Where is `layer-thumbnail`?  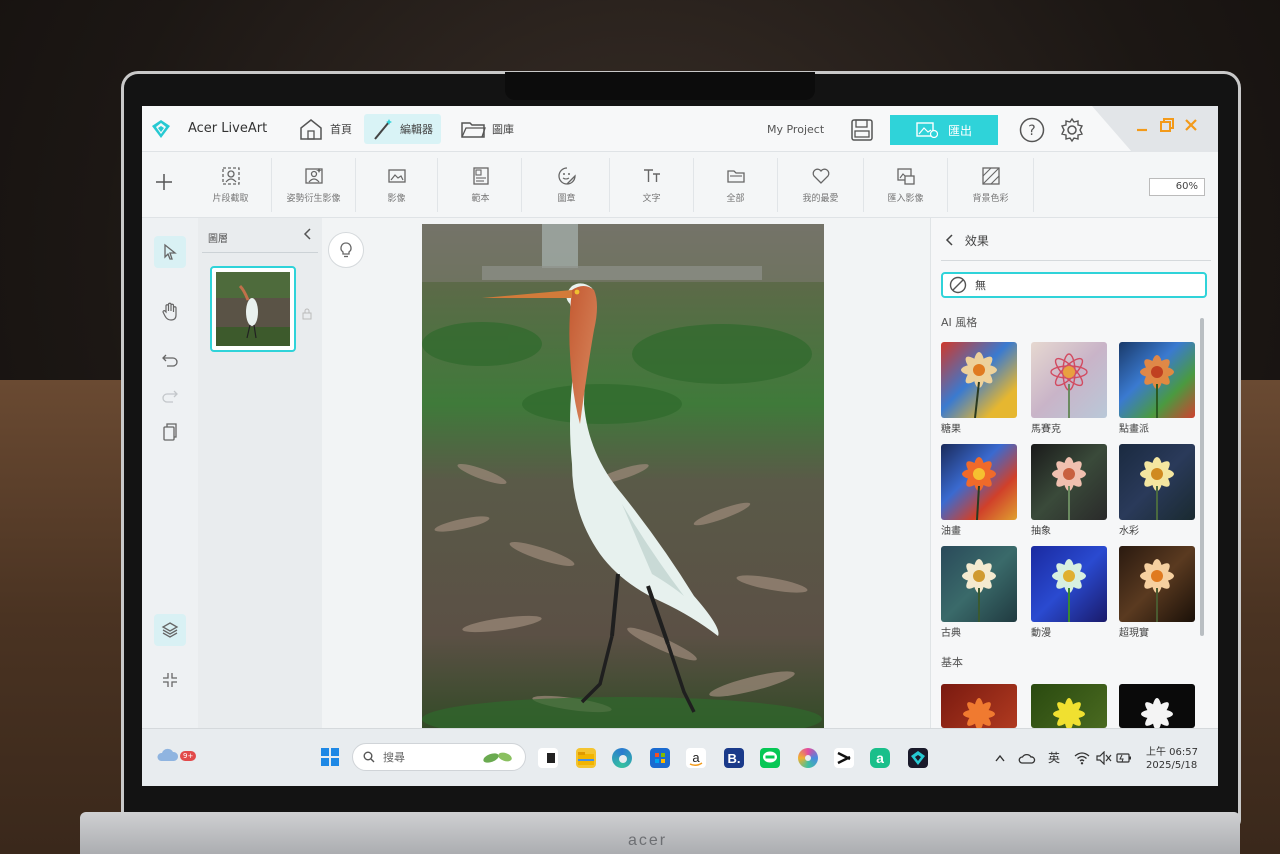
layer-thumbnail is located at coordinates (253, 309).